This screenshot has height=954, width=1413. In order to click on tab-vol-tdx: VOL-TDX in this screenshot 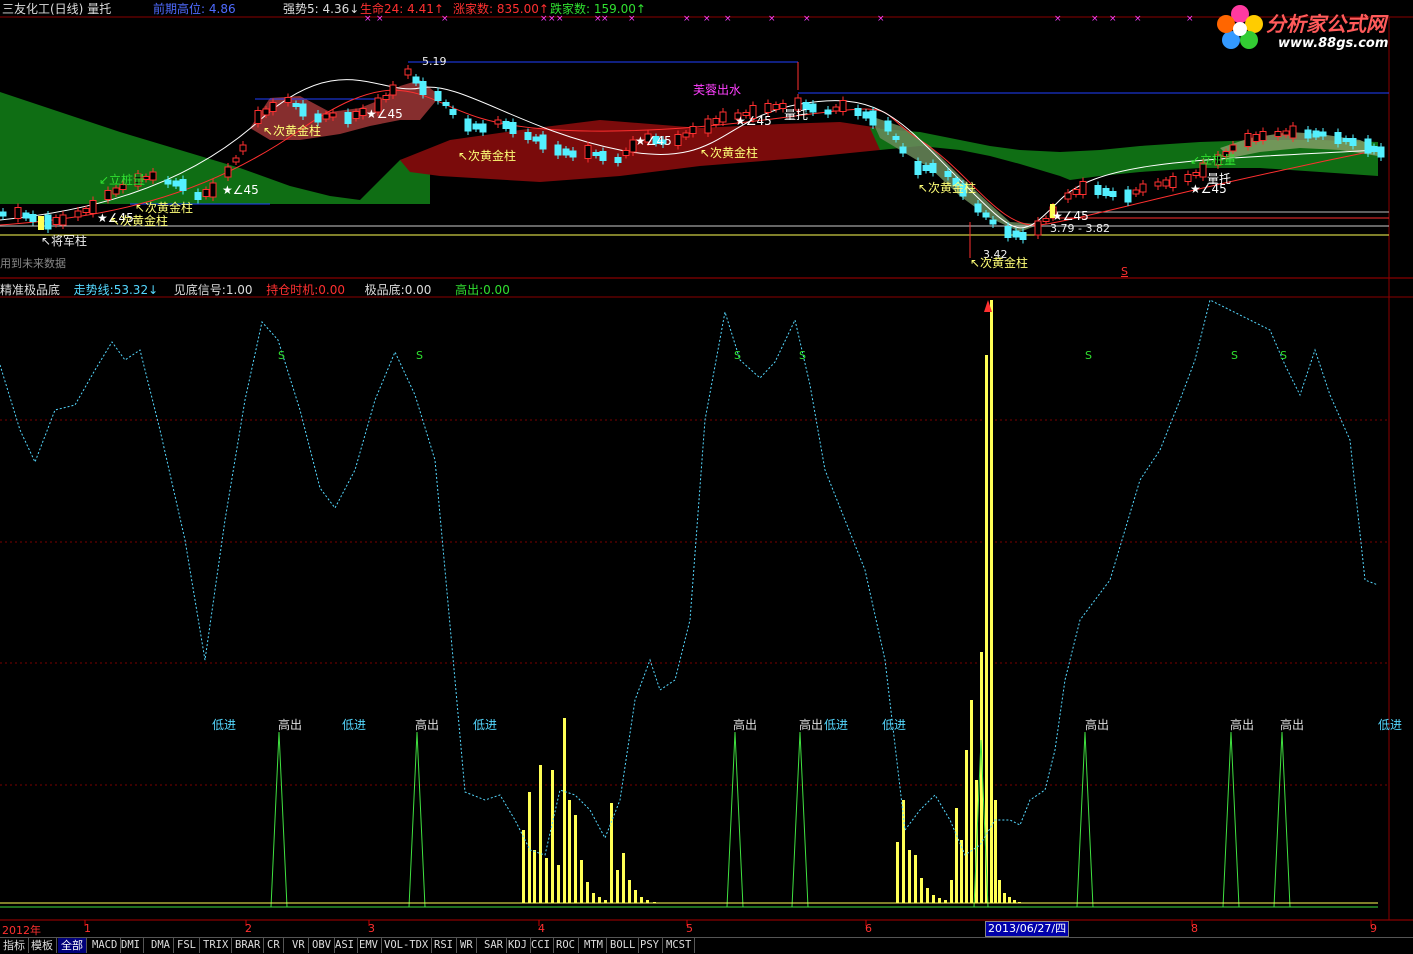, I will do `click(407, 945)`.